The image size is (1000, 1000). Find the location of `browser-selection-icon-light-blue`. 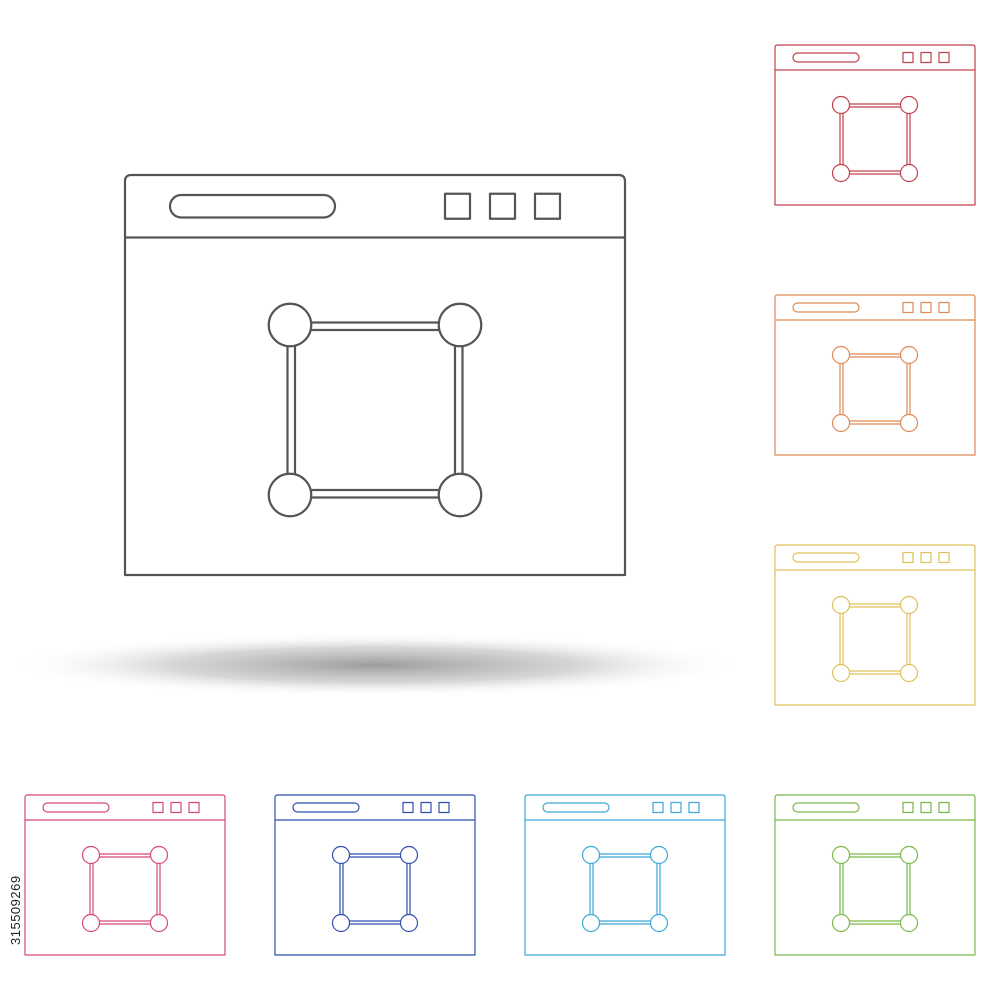

browser-selection-icon-light-blue is located at coordinates (625, 875).